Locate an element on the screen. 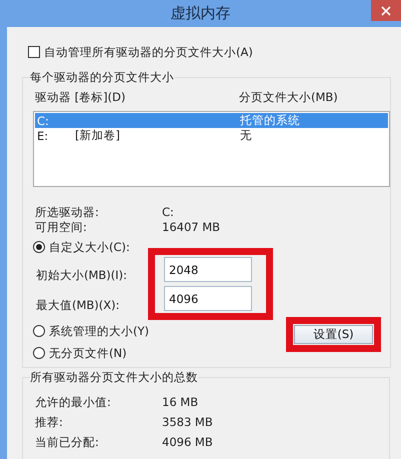  total-value: 3583 MB is located at coordinates (188, 422).